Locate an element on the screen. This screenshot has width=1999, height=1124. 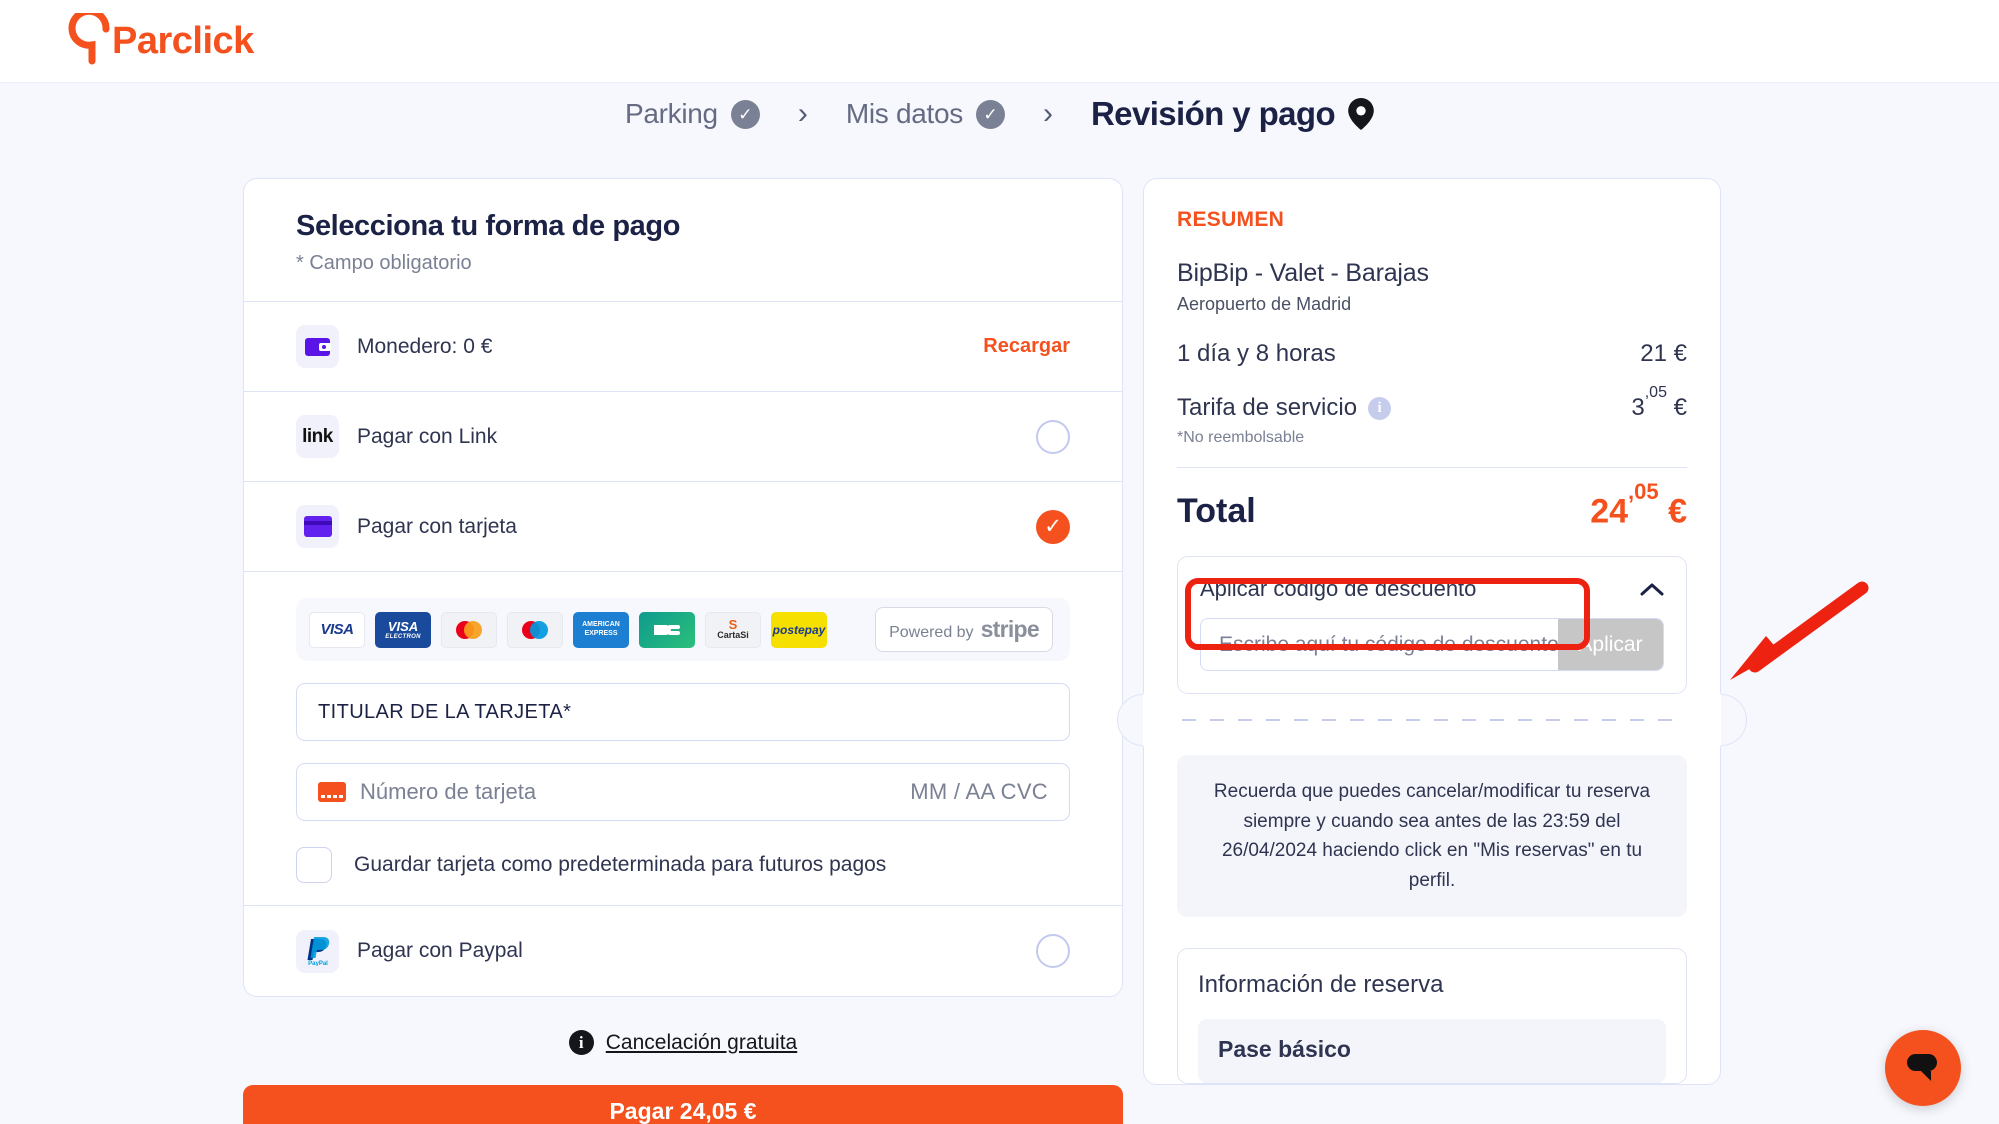
svg-text: PayPal is located at coordinates (318, 963).